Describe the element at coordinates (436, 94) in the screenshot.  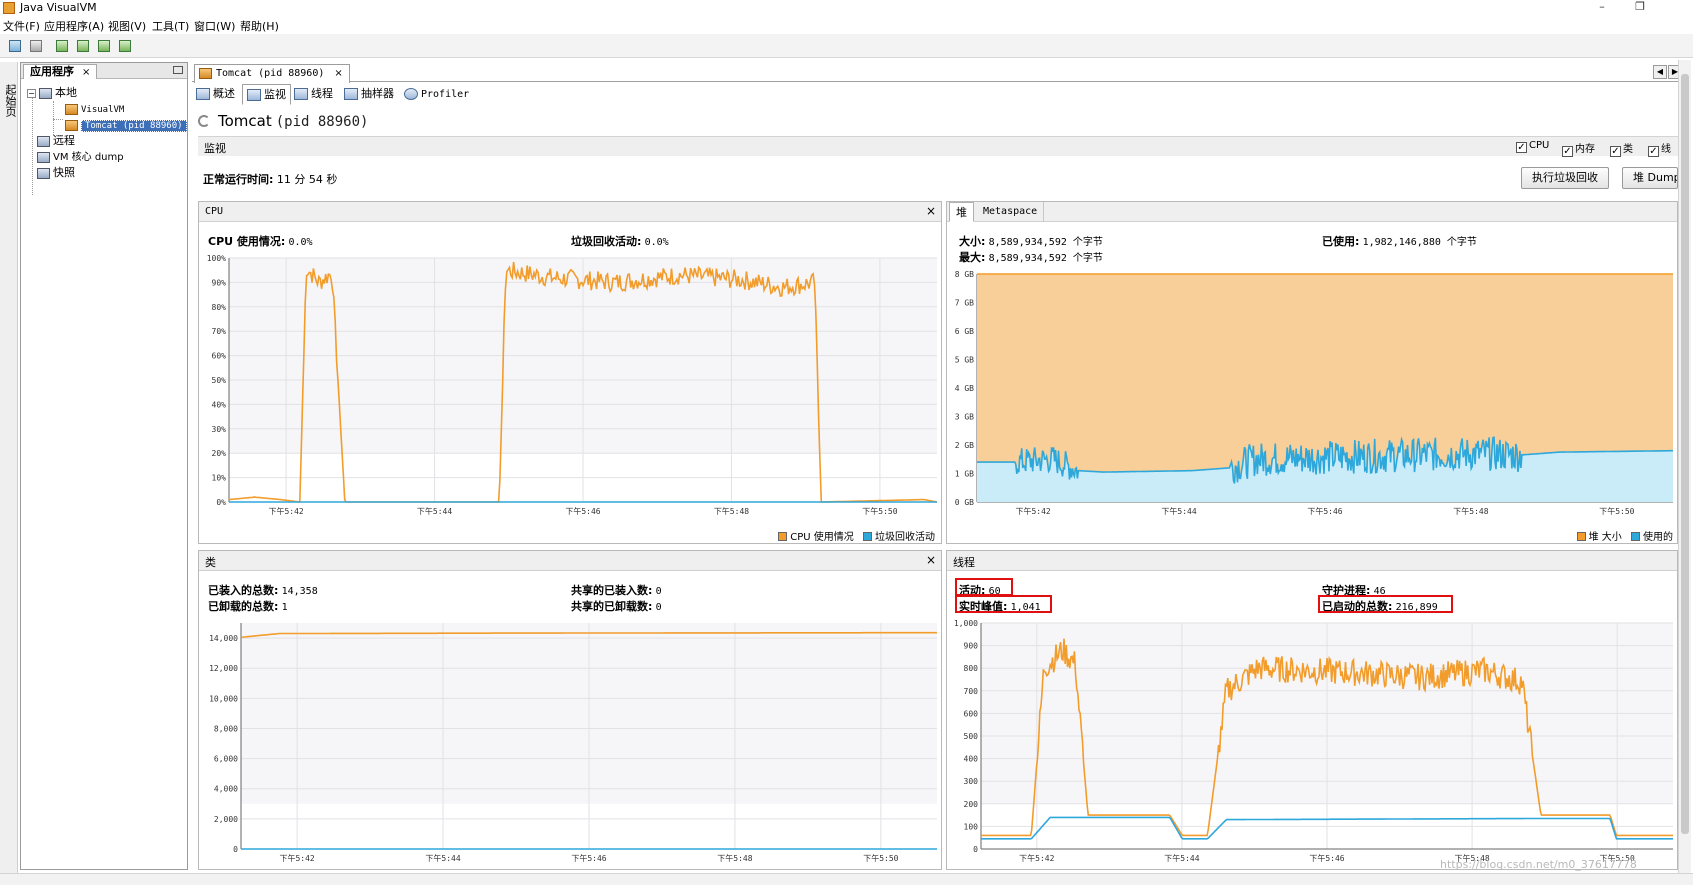
I see `tab-profiler: Profiler` at that location.